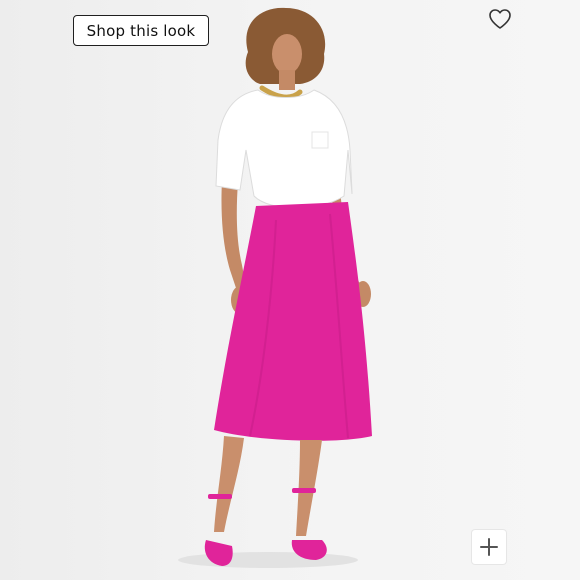 Image resolution: width=580 pixels, height=580 pixels. I want to click on plus-icon, so click(489, 547).